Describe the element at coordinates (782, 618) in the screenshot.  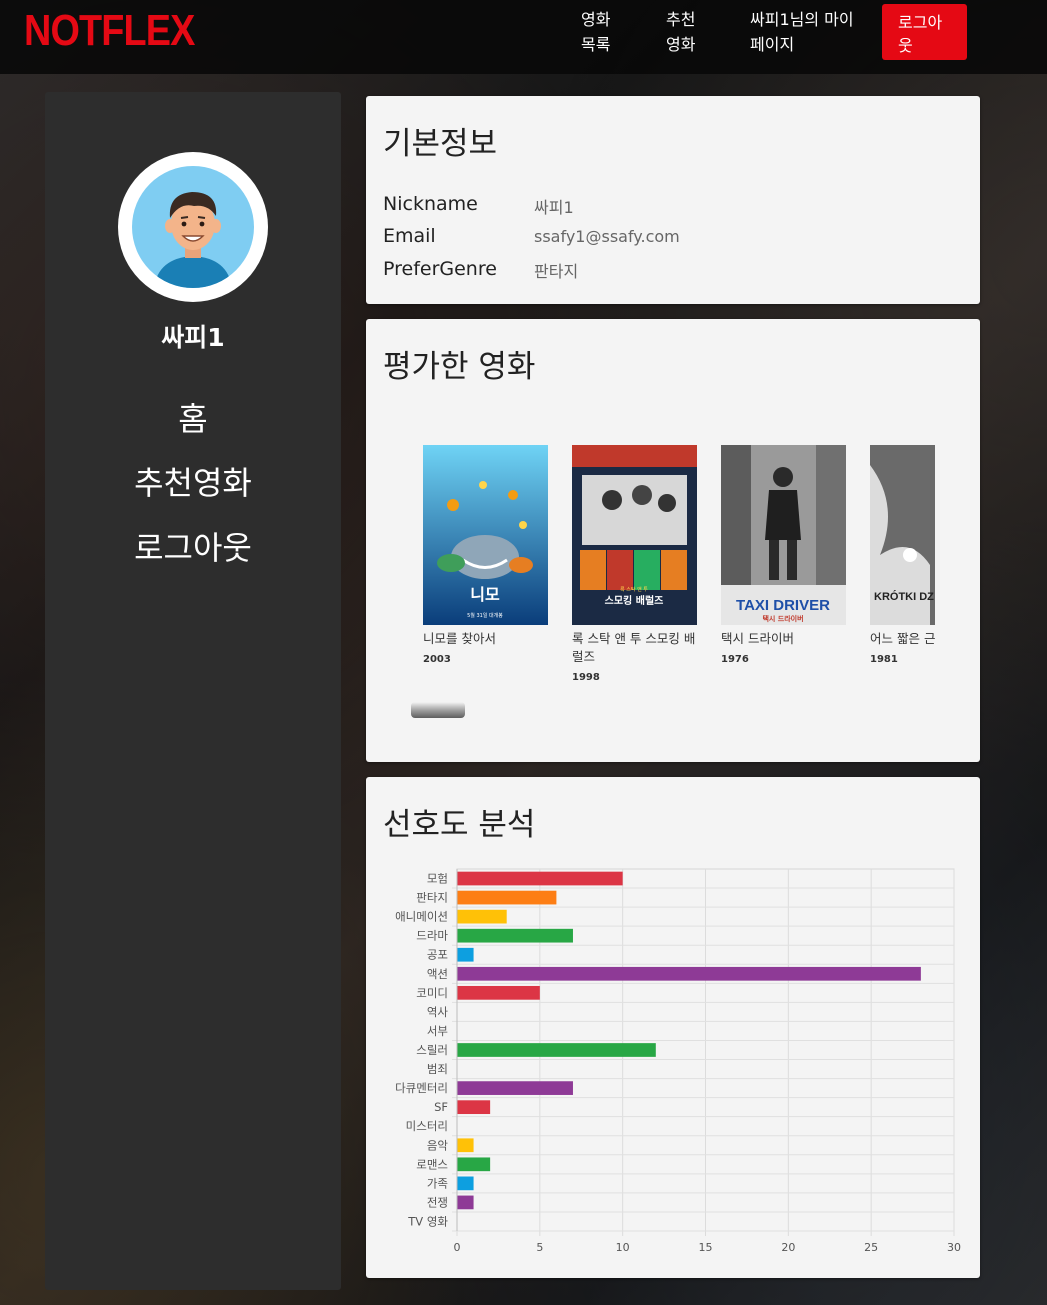
I see `poster-subtext: 택시 드라이버` at that location.